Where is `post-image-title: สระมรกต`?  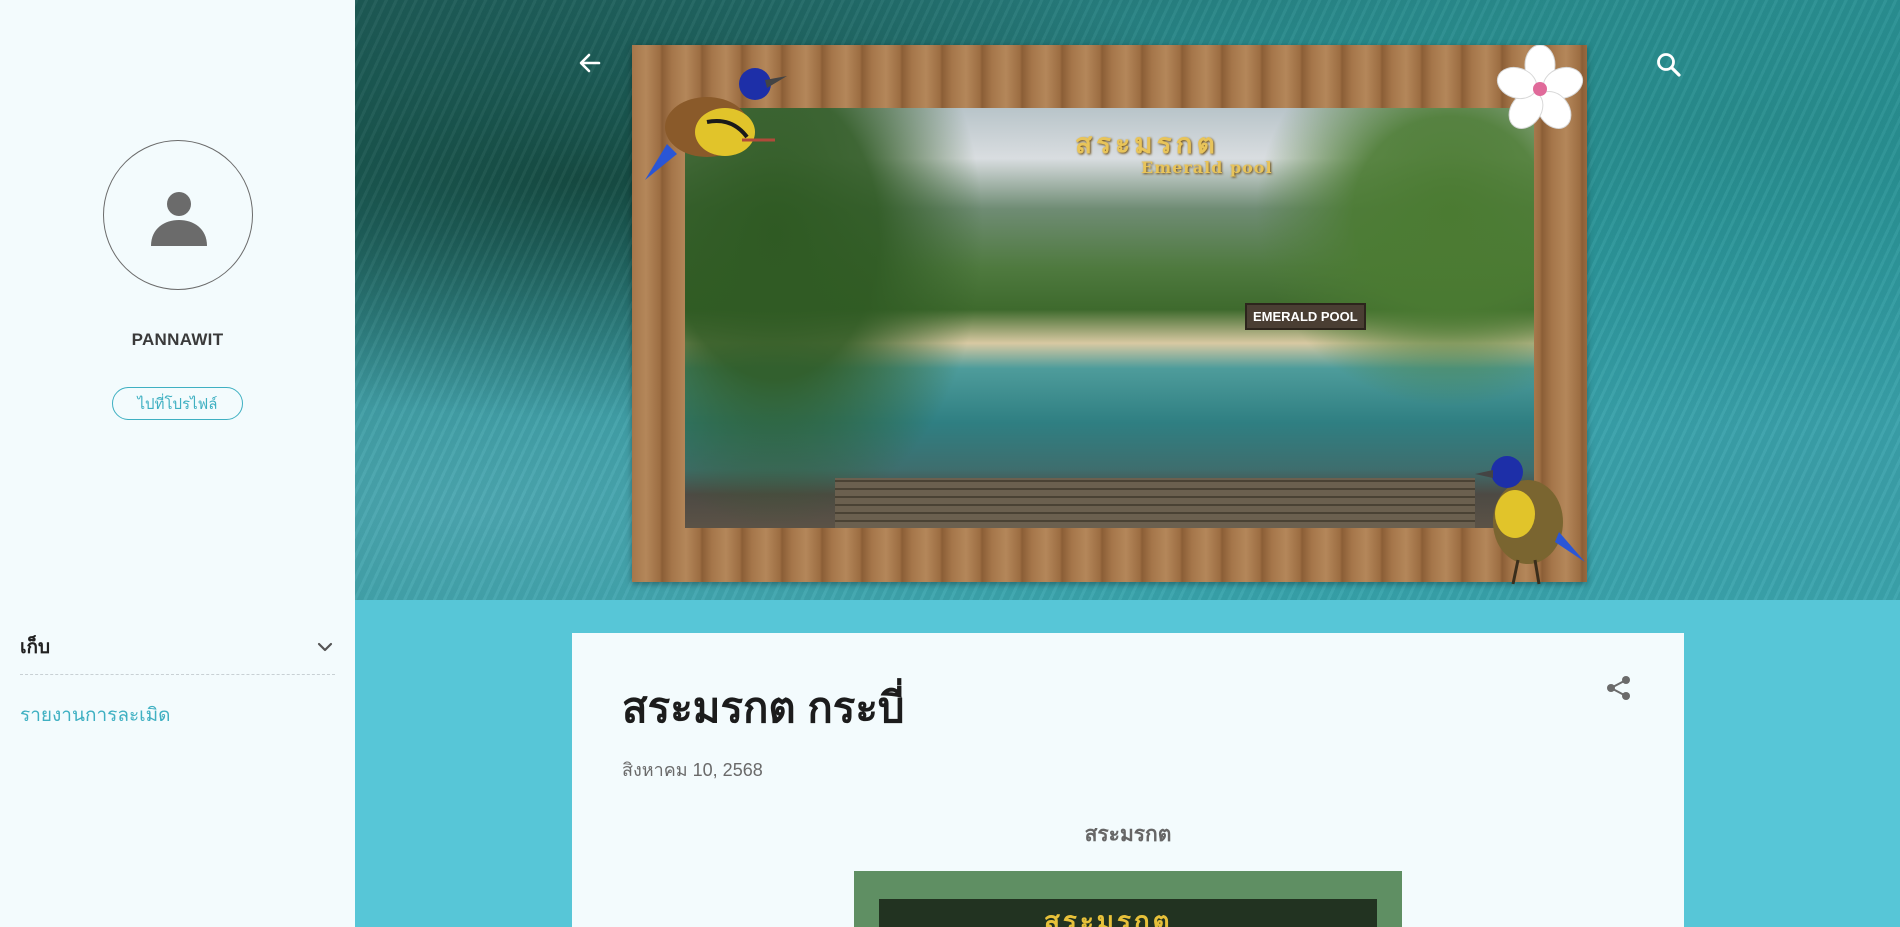
post-image-title: สระมรกต is located at coordinates (1108, 917).